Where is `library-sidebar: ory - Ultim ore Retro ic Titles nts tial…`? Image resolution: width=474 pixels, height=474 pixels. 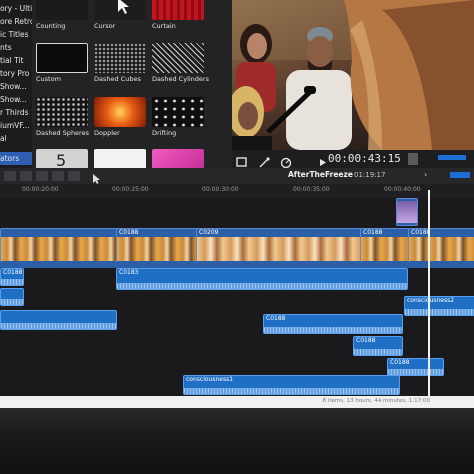
library-sidebar: ory - Ultim ore Retro ic Titles nts tial… is located at coordinates (16, 84).